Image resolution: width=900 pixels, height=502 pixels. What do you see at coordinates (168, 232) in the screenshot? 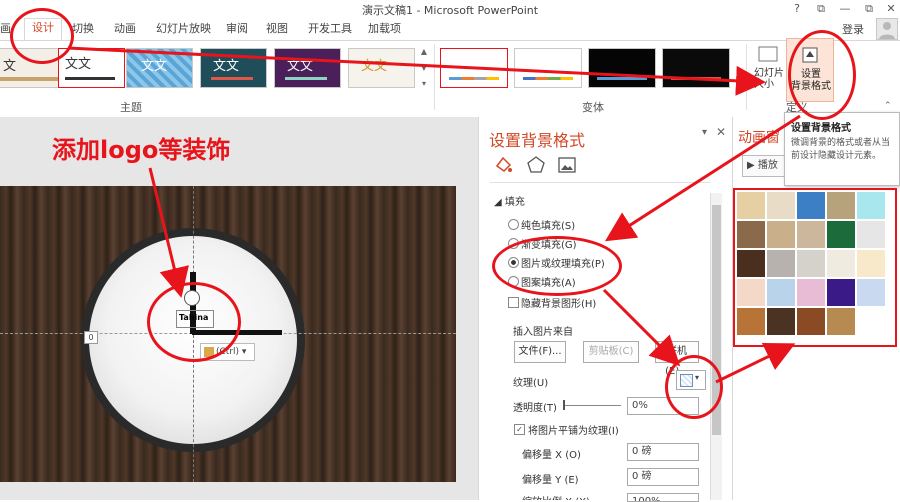
I see `arrow-to-logo` at bounding box center [168, 232].